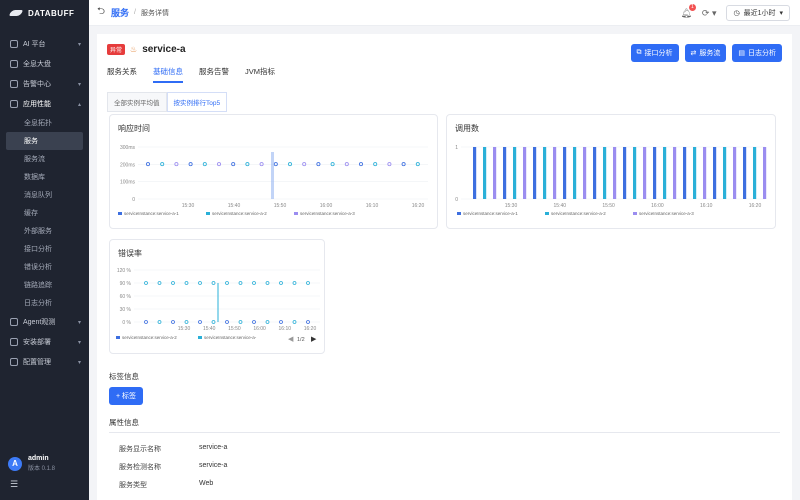 The height and width of the screenshot is (500, 800). What do you see at coordinates (51, 13) in the screenshot?
I see `brand-name: DATABUFF` at bounding box center [51, 13].